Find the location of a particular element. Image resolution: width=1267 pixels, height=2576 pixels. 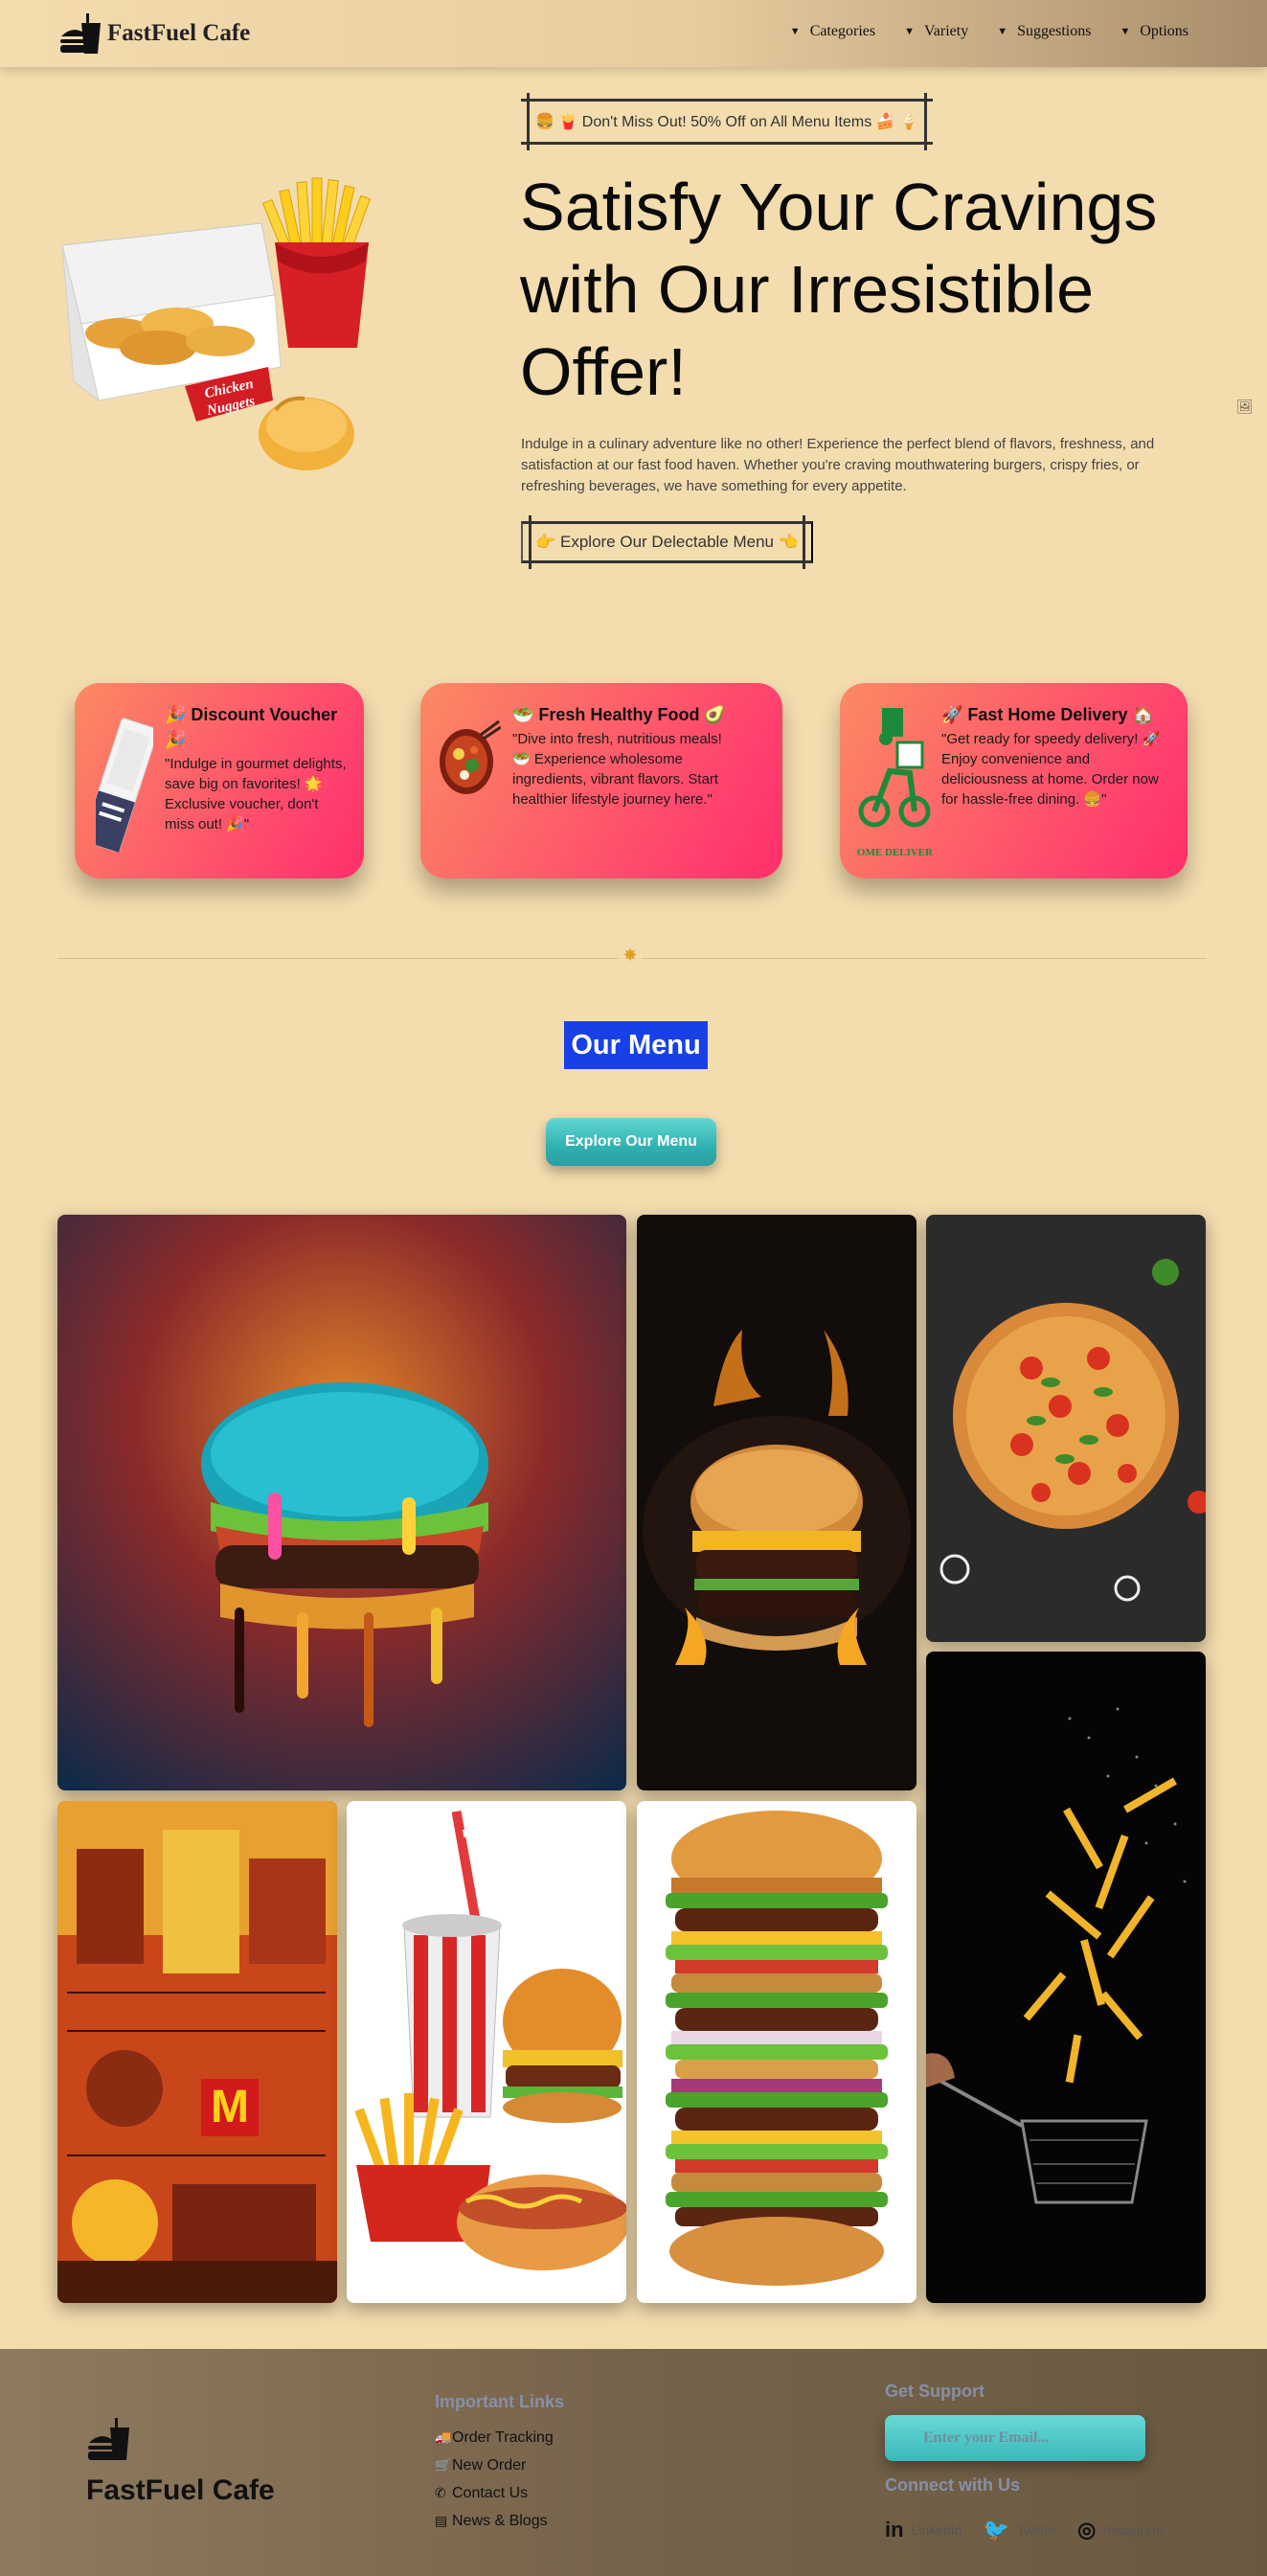

important-links-heading: Important Links is located at coordinates (500, 2401).